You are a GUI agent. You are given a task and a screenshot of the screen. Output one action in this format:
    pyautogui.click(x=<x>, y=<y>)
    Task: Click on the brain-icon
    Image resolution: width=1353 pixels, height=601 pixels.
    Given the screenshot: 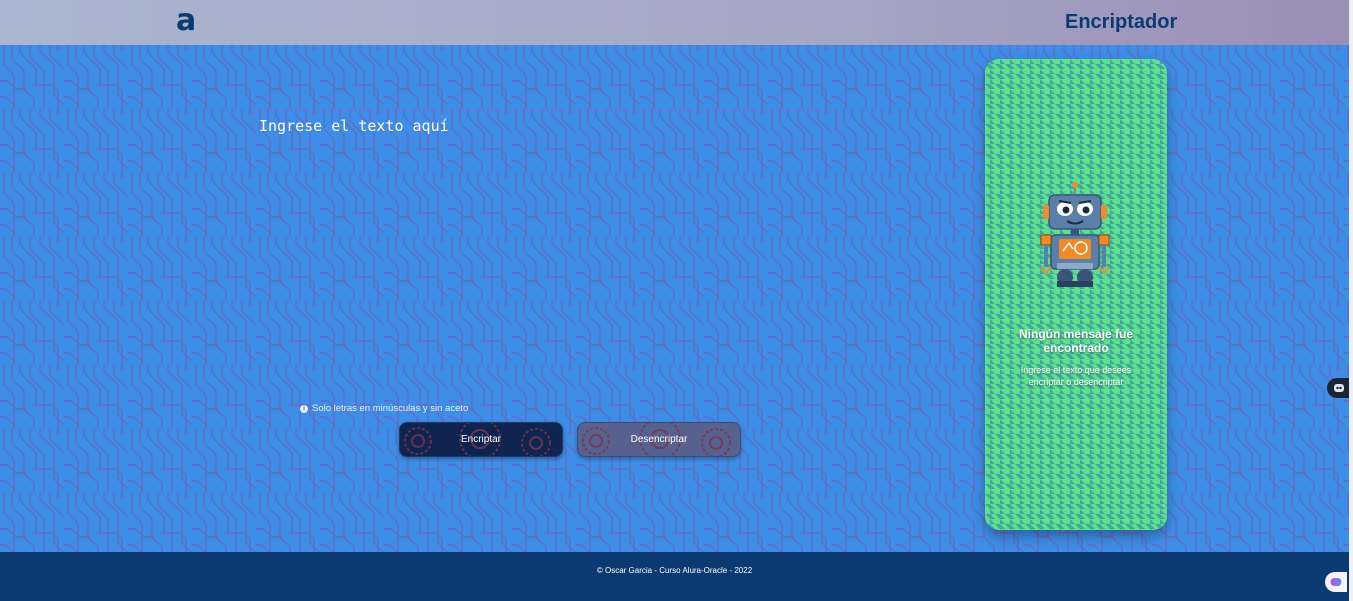 What is the action you would take?
    pyautogui.click(x=1336, y=582)
    